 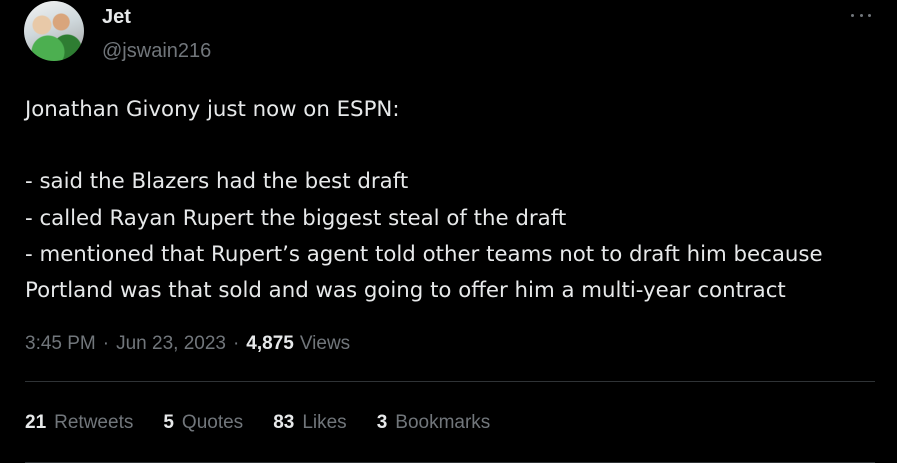 I want to click on likes-count: 83, so click(x=284, y=422).